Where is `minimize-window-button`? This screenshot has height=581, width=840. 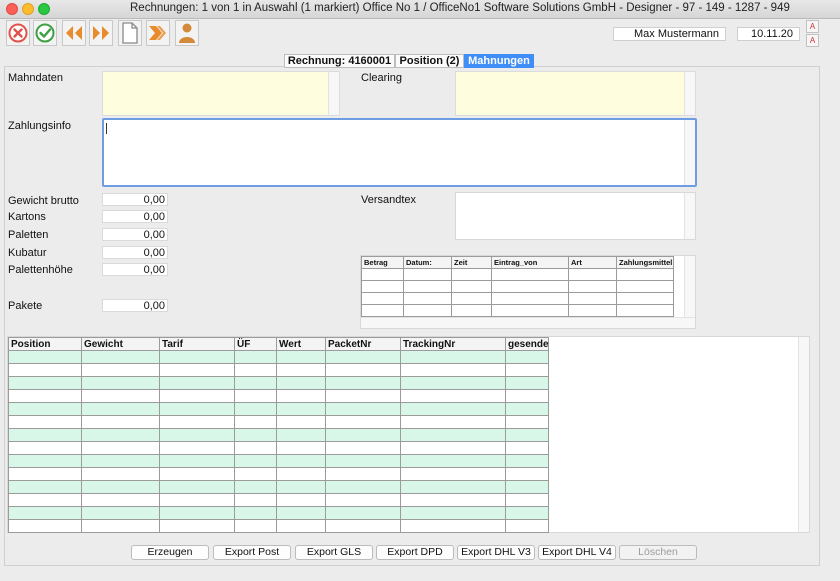
minimize-window-button is located at coordinates (28, 9).